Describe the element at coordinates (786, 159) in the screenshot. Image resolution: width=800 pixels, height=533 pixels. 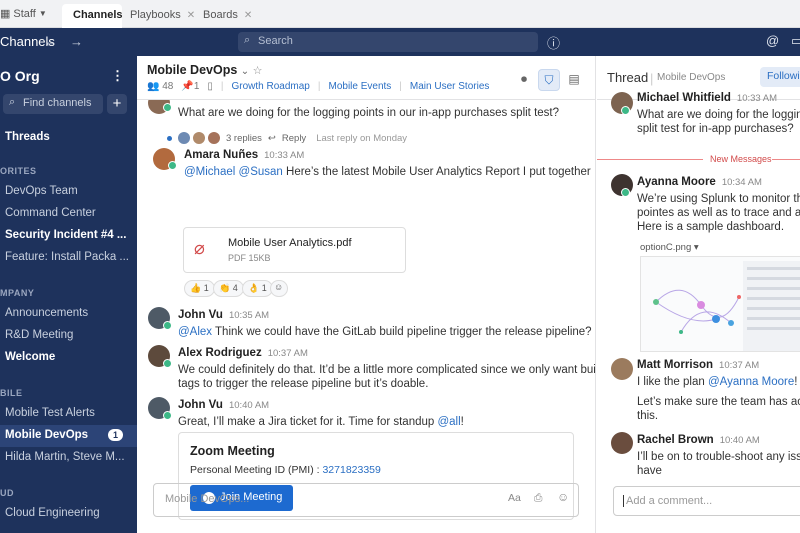
I see `separator-line` at that location.